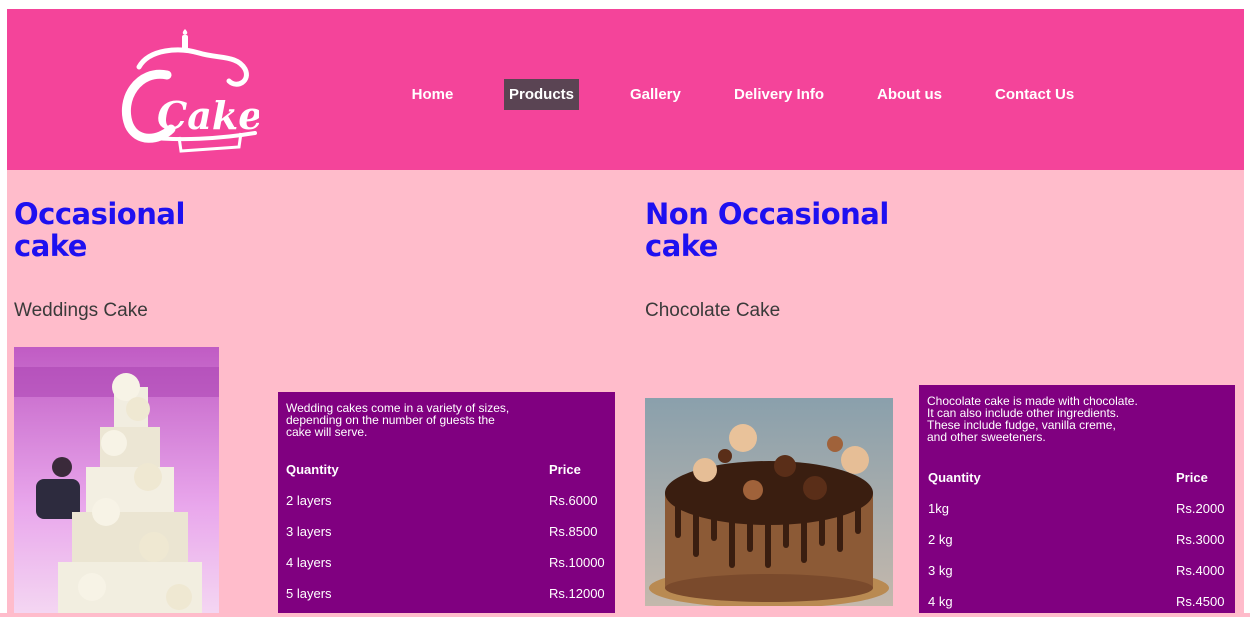 Image resolution: width=1250 pixels, height=617 pixels. I want to click on non-occasional-title-line2: cake, so click(681, 246).